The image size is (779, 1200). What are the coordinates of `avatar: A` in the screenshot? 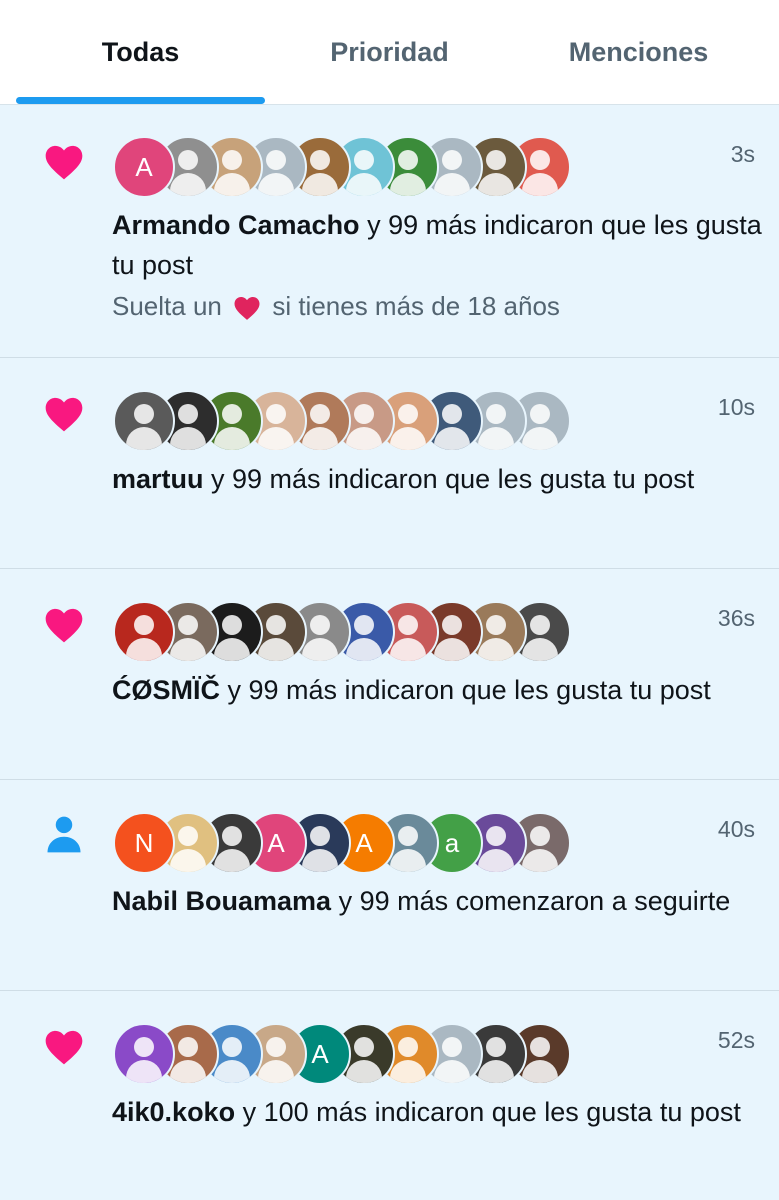 It's located at (144, 167).